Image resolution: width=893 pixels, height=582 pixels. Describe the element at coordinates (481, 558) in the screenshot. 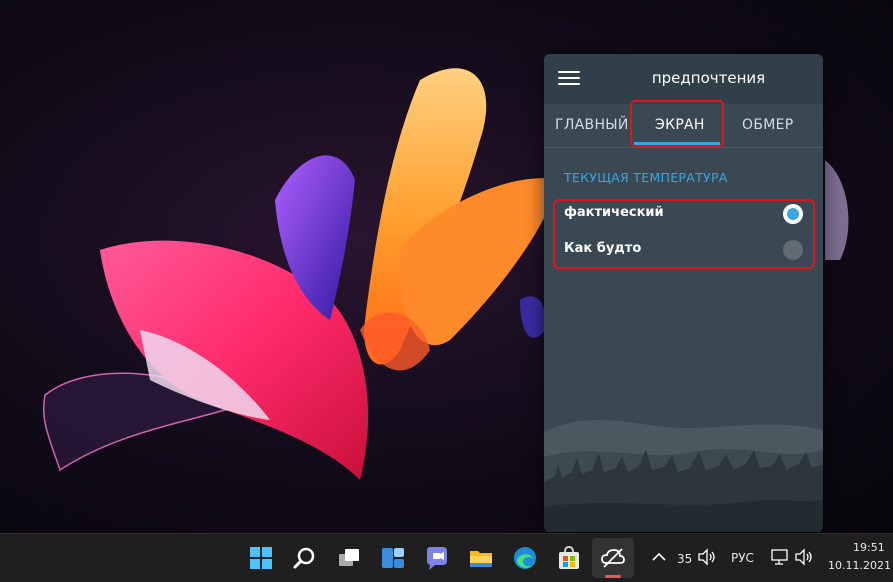

I see `file-explorer-icon` at that location.